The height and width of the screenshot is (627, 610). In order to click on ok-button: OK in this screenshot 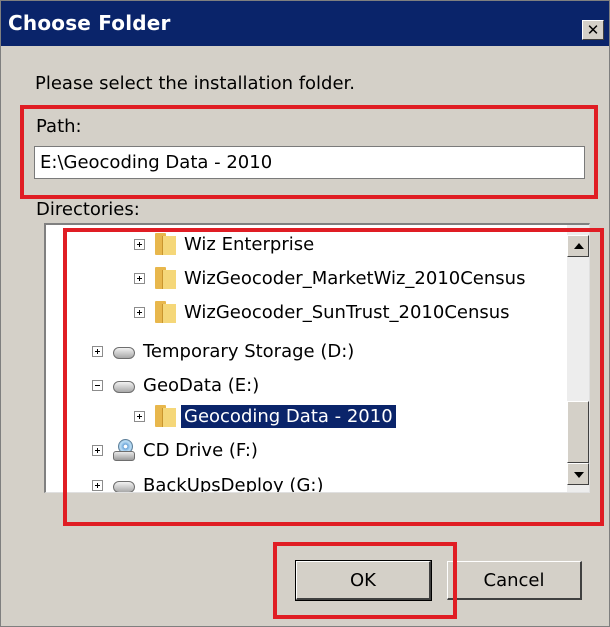, I will do `click(363, 580)`.